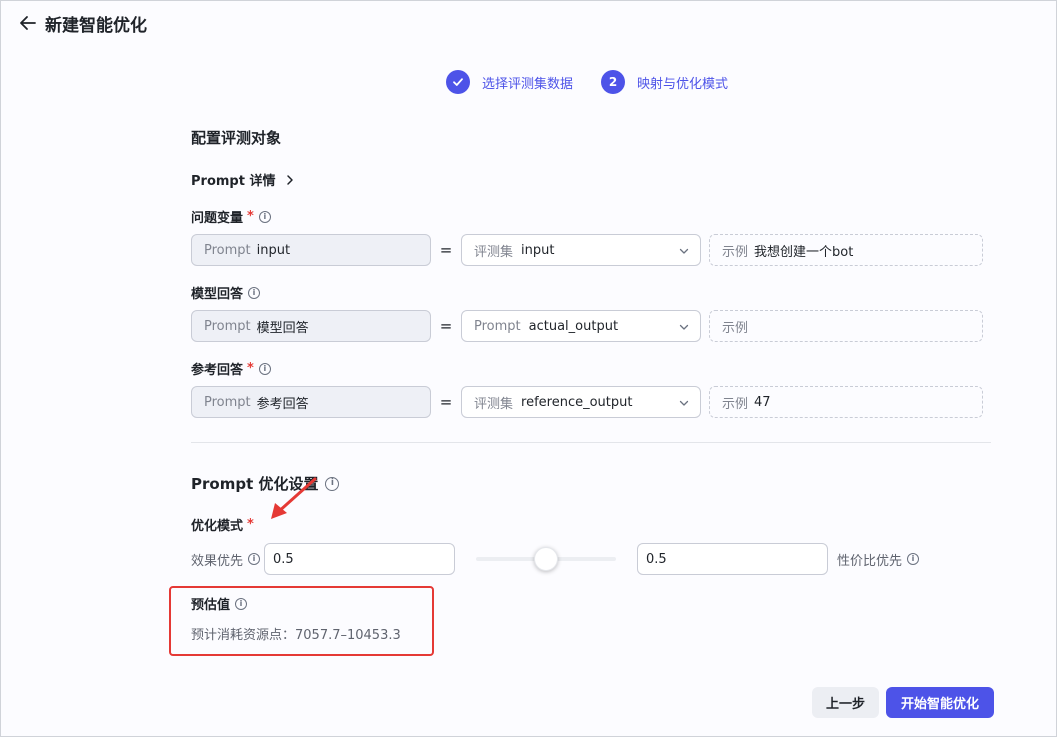  I want to click on estimate-title-text: 预估值, so click(211, 605).